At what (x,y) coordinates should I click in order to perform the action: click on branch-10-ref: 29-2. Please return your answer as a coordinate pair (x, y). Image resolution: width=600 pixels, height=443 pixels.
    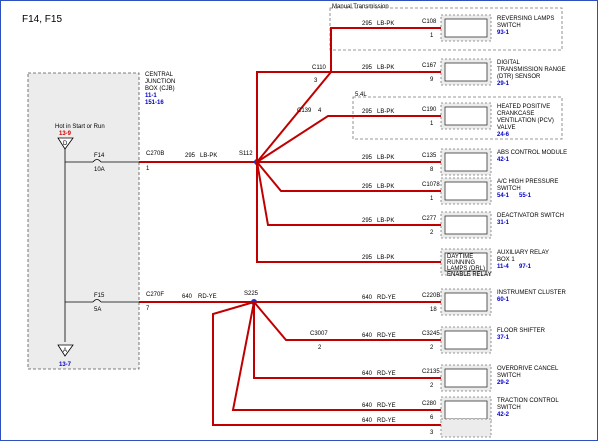
    Looking at the image, I should click on (503, 383).